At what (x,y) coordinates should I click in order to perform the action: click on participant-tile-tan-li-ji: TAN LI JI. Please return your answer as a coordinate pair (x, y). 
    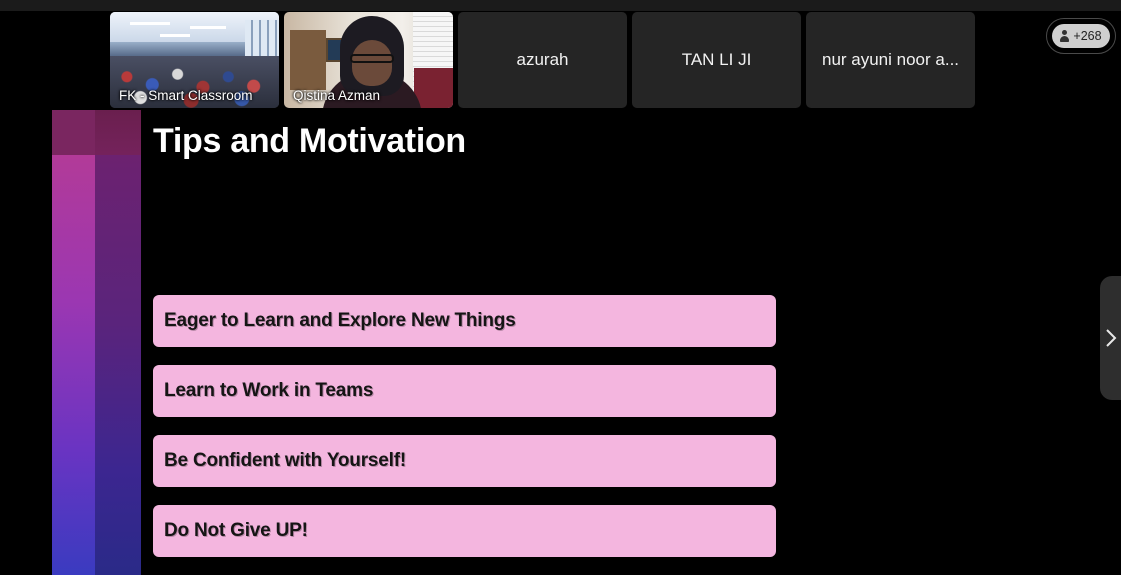
    Looking at the image, I should click on (716, 60).